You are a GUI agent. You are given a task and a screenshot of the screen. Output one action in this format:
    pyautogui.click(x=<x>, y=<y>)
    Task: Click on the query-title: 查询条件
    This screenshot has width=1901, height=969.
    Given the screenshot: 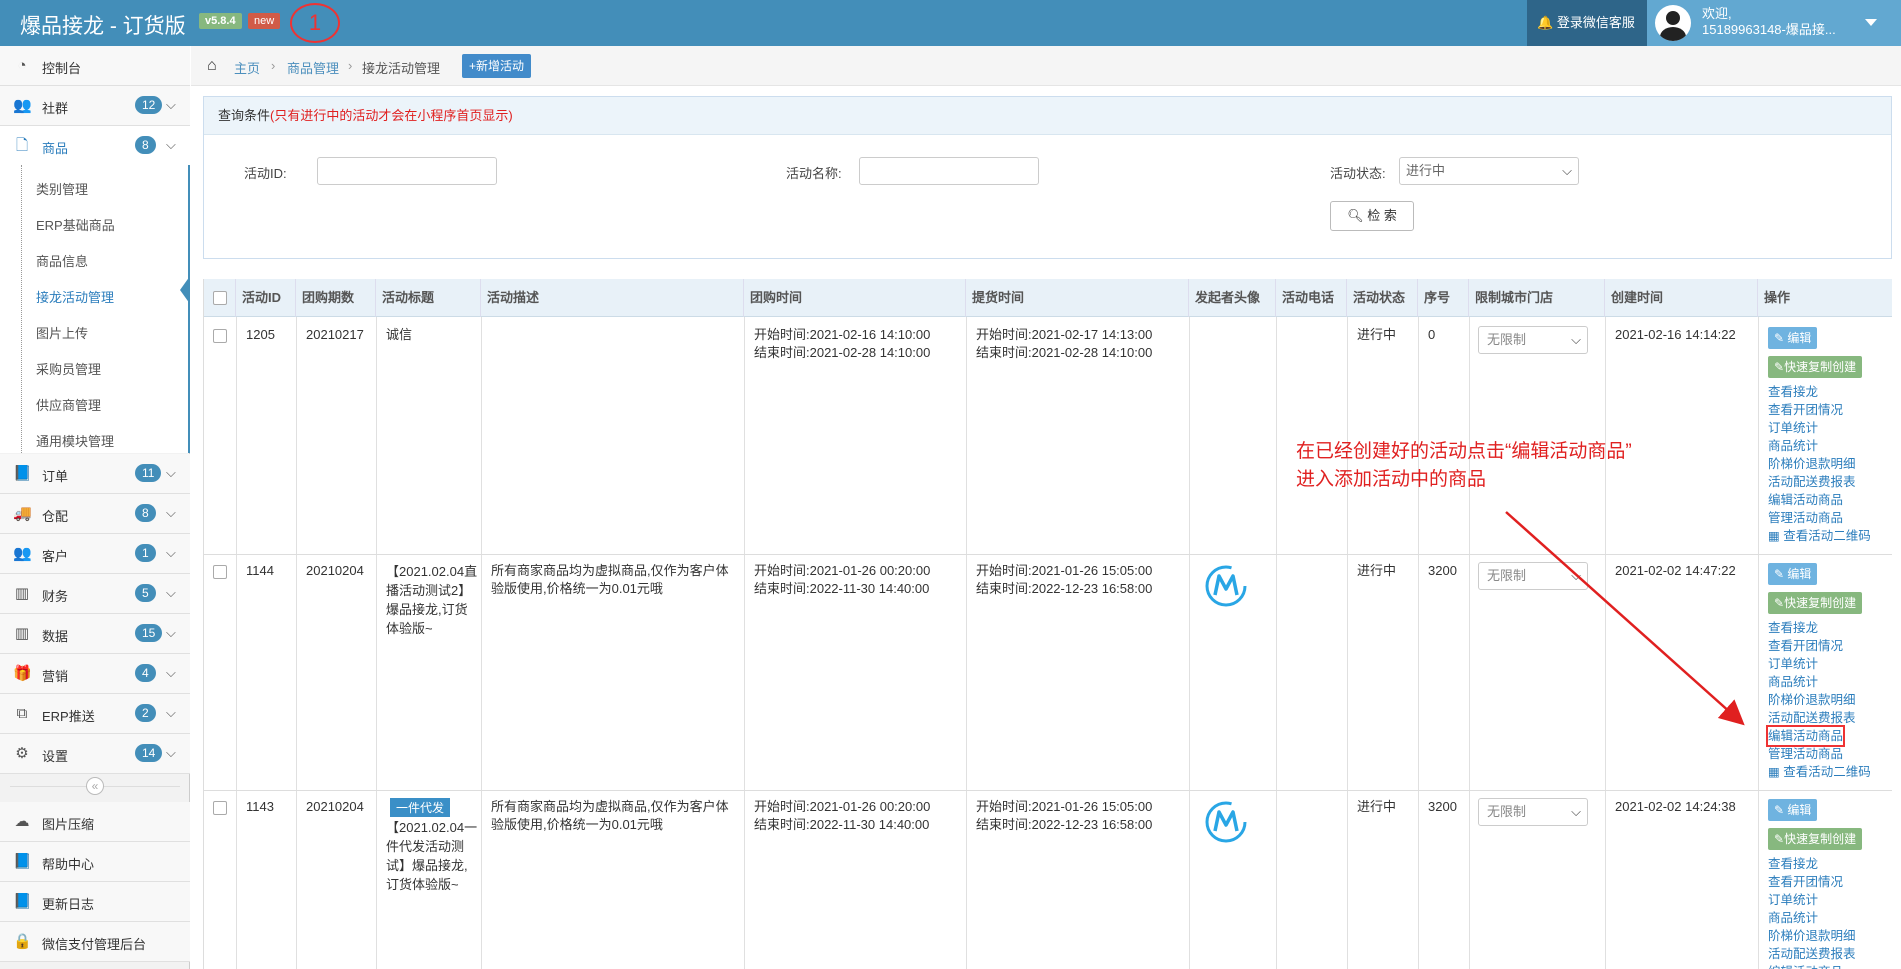 What is the action you would take?
    pyautogui.click(x=244, y=115)
    